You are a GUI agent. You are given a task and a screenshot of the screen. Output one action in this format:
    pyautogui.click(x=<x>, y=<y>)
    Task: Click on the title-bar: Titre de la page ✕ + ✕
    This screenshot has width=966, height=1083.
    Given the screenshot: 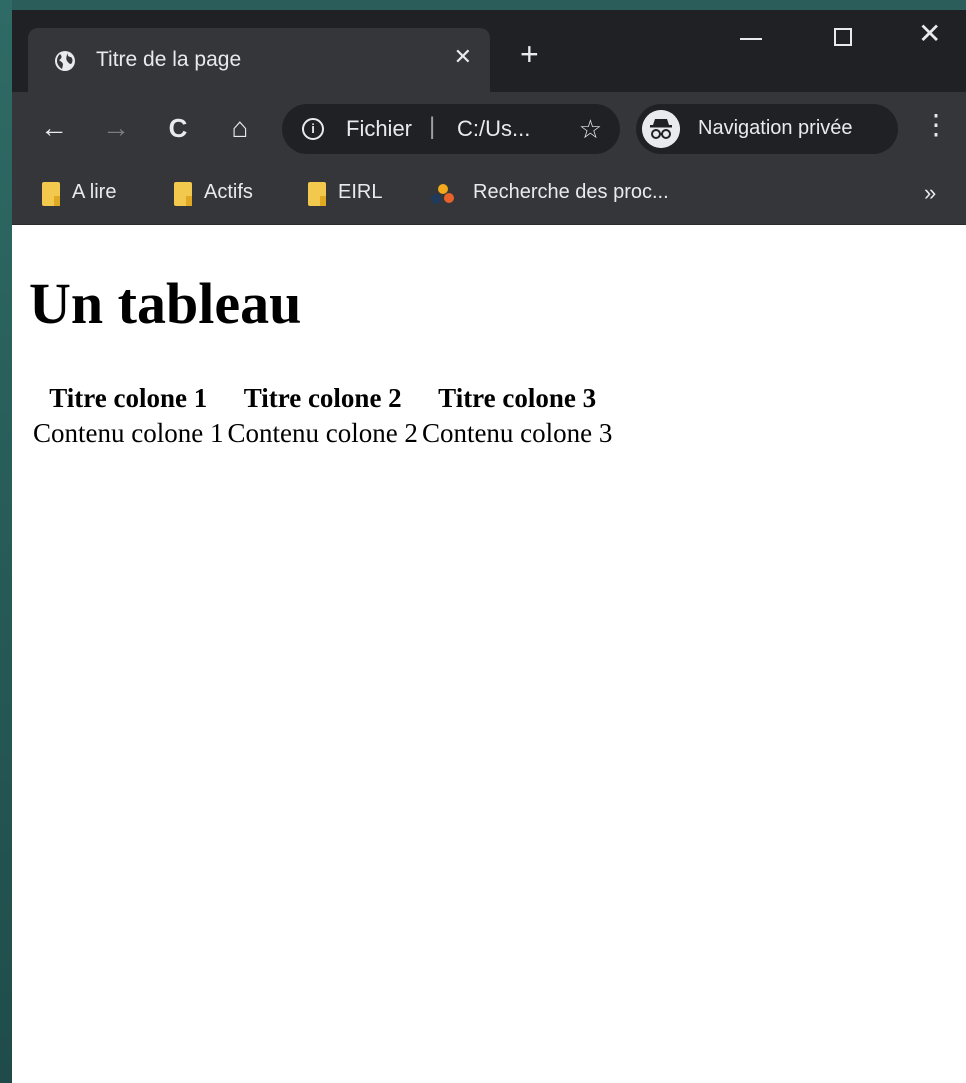 What is the action you would take?
    pyautogui.click(x=489, y=51)
    